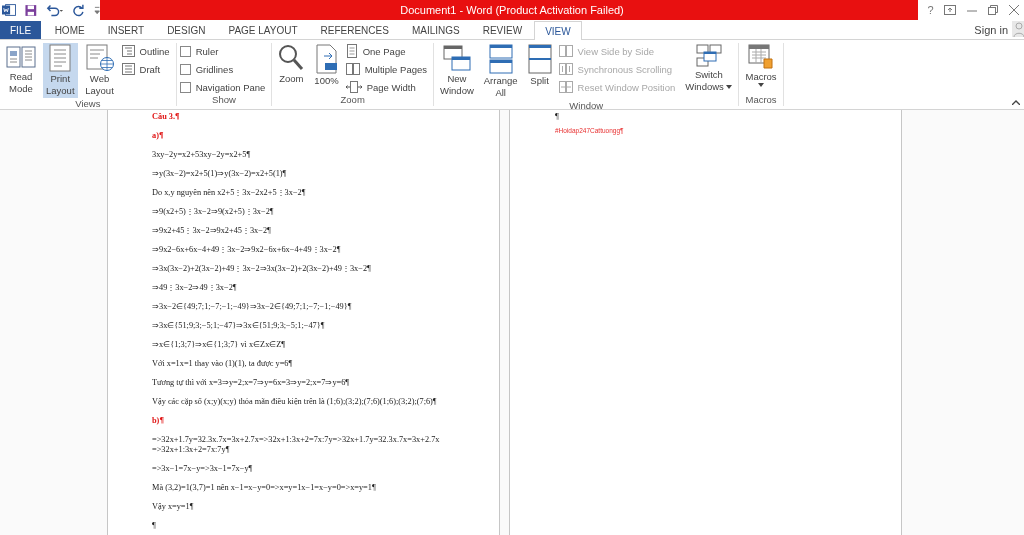 The image size is (1024, 535). What do you see at coordinates (9, 10) in the screenshot?
I see `word-logo-icon` at bounding box center [9, 10].